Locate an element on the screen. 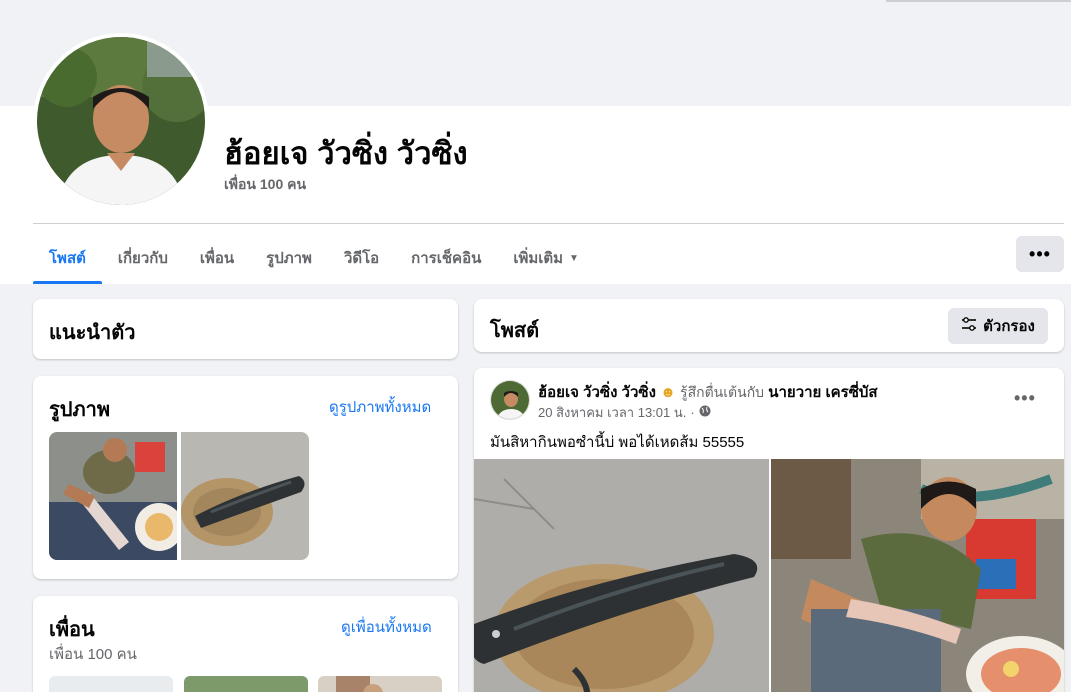  post-body: มันสิหากินพอซำนี้บ่ พอได้เหดส้ม 55555 is located at coordinates (617, 442).